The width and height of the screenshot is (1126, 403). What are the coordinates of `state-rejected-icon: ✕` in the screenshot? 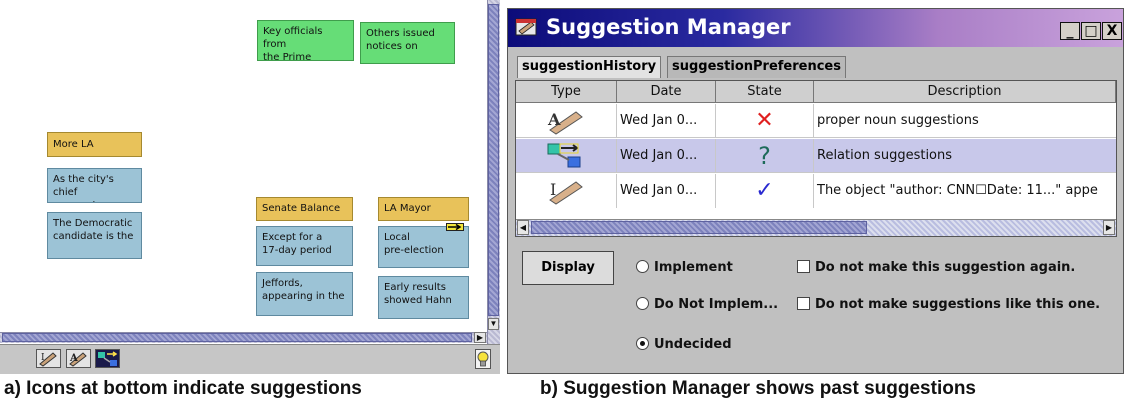 It's located at (765, 121).